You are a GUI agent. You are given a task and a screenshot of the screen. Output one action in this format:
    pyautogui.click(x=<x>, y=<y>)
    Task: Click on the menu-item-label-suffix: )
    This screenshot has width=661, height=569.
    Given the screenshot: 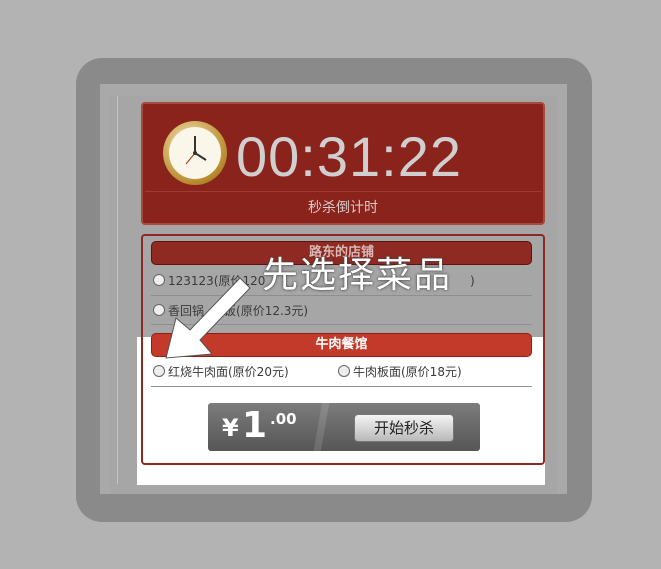 What is the action you would take?
    pyautogui.click(x=472, y=281)
    